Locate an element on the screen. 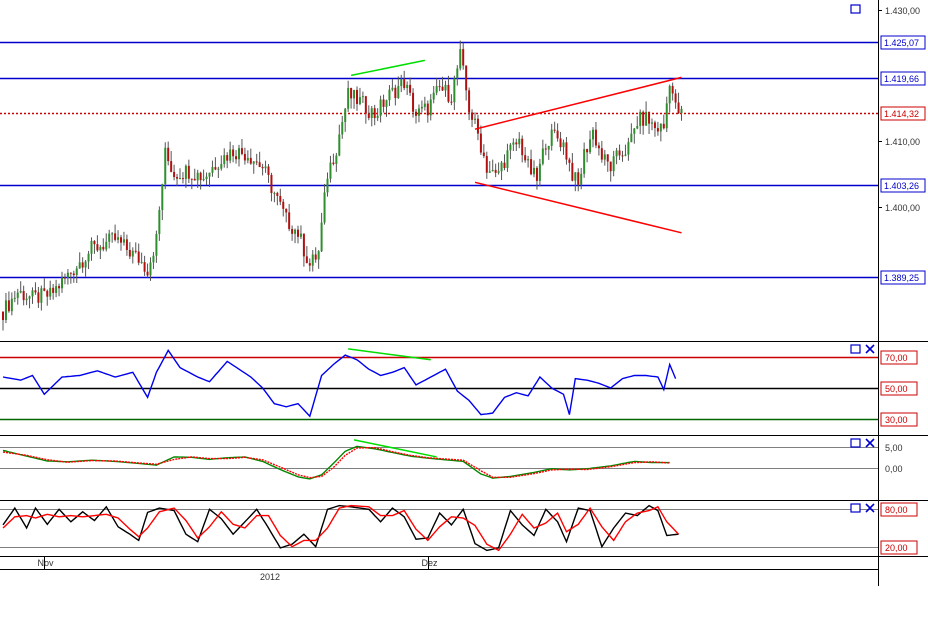  level-label: 1.414,32 is located at coordinates (901, 114).